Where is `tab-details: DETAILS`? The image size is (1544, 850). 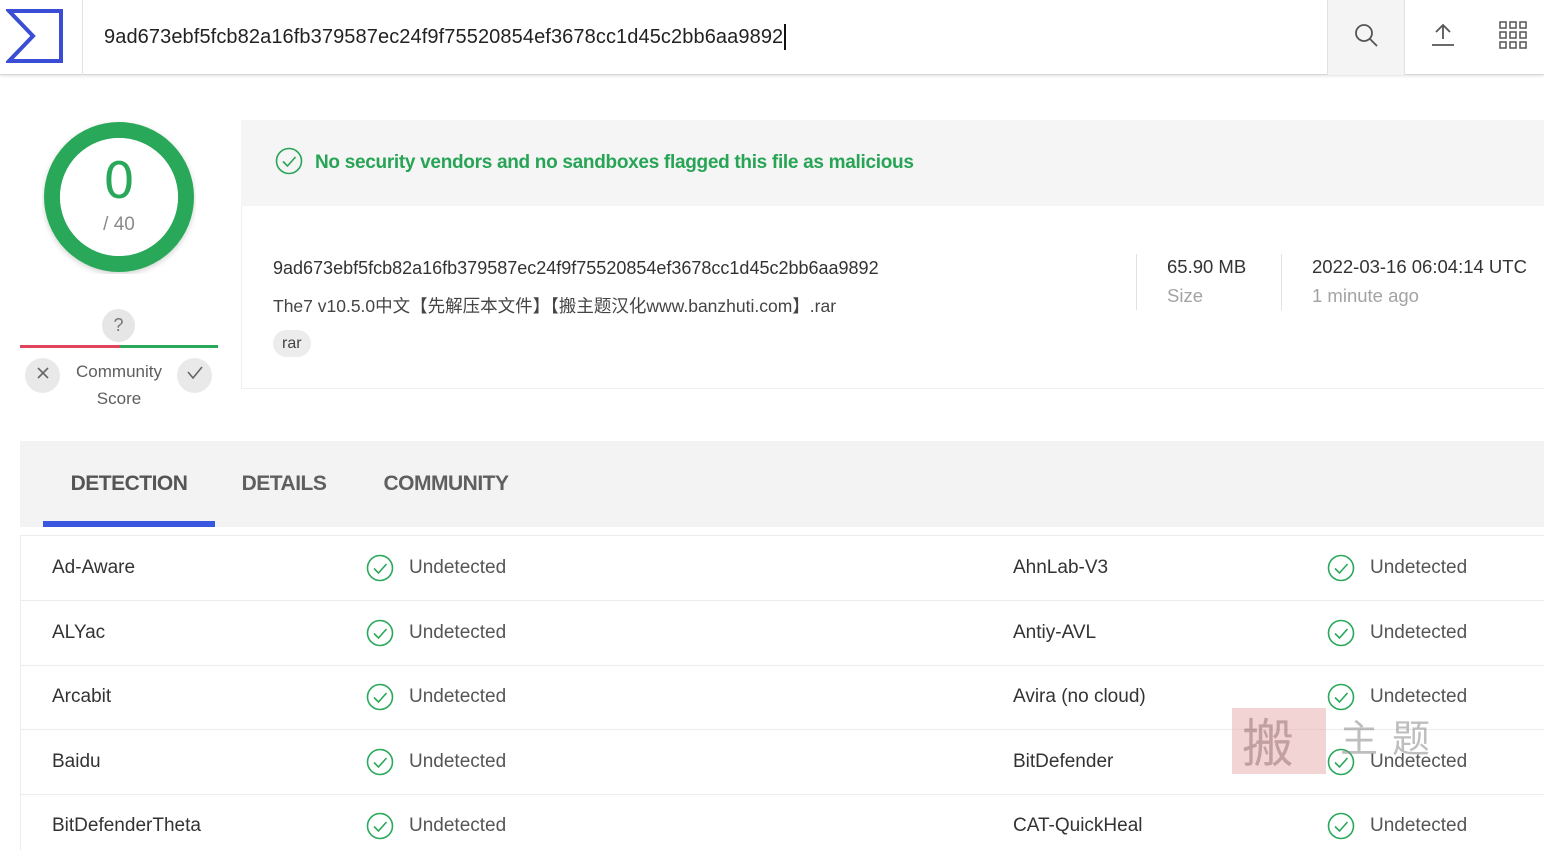
tab-details: DETAILS is located at coordinates (284, 484).